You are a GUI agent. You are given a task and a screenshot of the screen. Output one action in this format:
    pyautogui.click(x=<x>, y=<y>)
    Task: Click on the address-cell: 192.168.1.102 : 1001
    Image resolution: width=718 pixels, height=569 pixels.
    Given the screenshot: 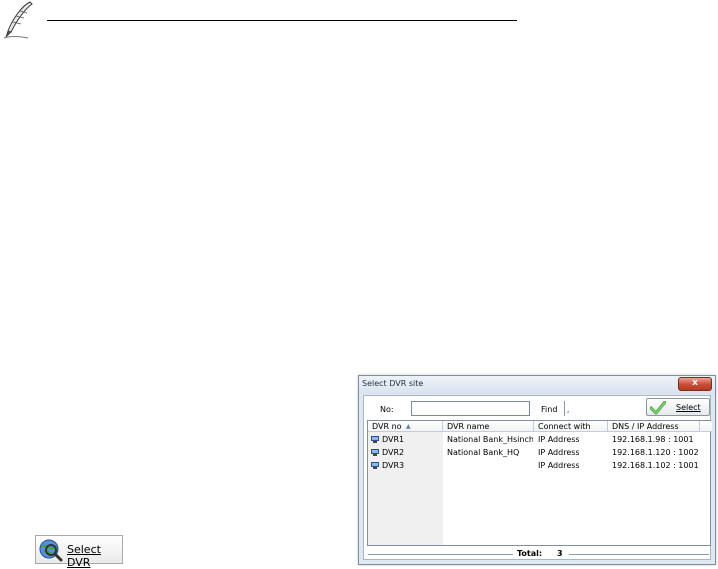 What is the action you would take?
    pyautogui.click(x=655, y=465)
    